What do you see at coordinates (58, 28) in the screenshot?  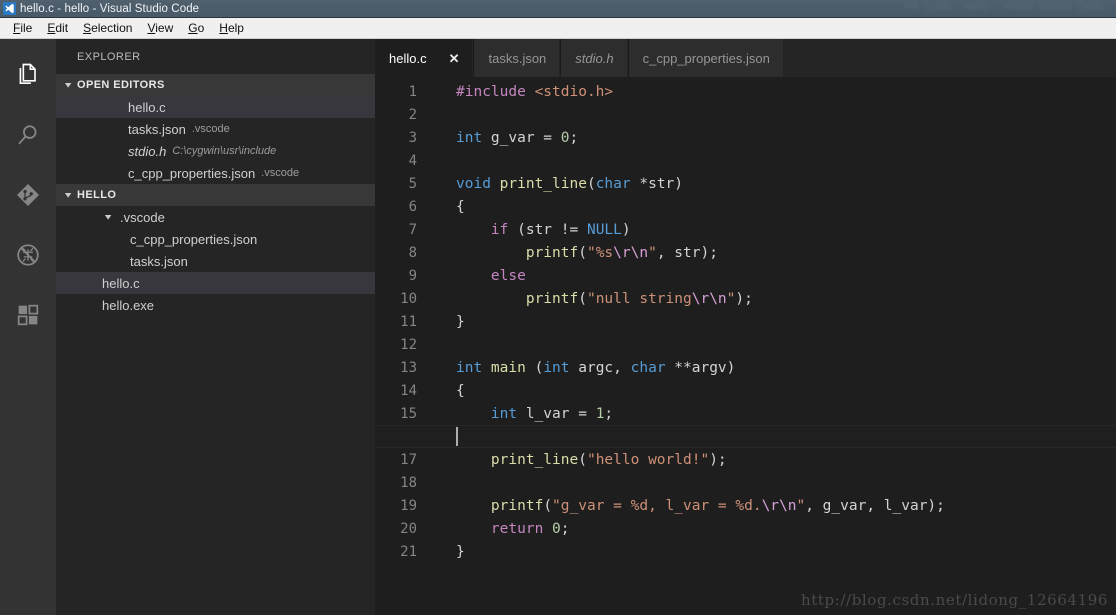 I see `menu-item-edit: Edit` at bounding box center [58, 28].